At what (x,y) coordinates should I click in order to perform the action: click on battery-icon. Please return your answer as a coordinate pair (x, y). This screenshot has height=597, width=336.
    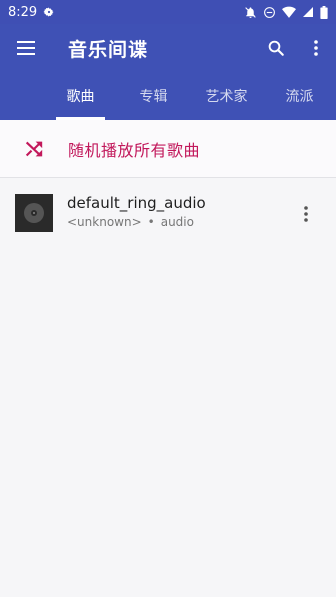
    Looking at the image, I should click on (324, 12).